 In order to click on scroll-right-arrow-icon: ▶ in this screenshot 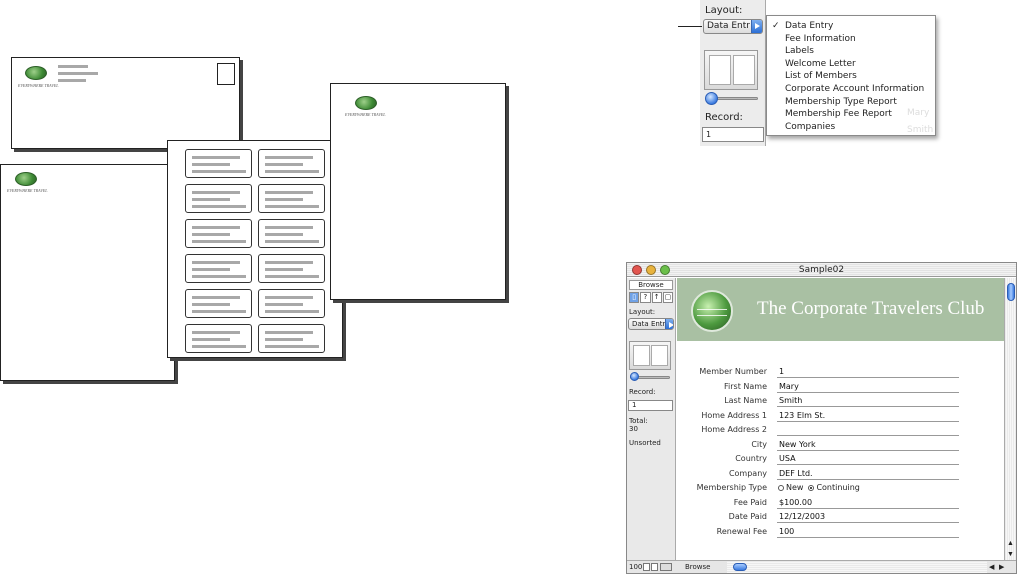, I will do `click(1001, 567)`.